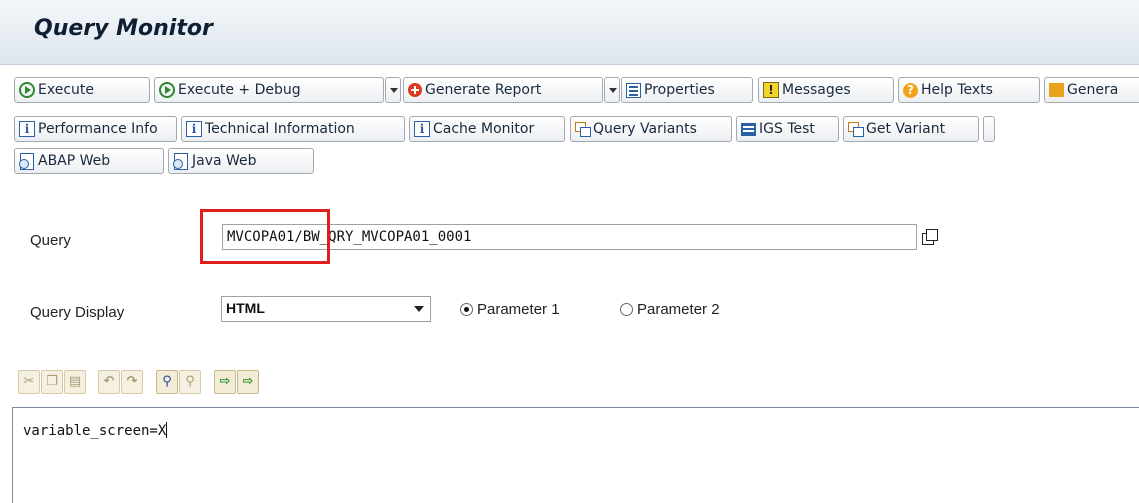 This screenshot has height=503, width=1139. Describe the element at coordinates (224, 161) in the screenshot. I see `java-web-label: Java Web` at that location.